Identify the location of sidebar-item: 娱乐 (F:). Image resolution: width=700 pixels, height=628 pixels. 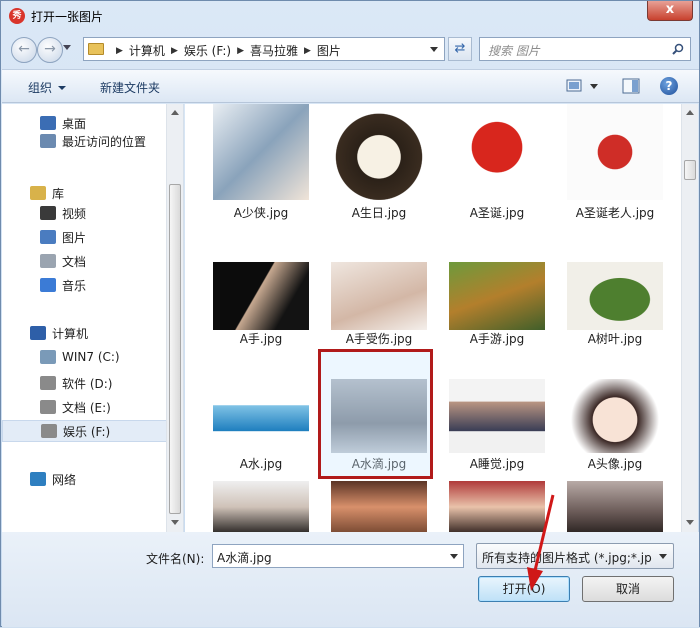
(85, 431).